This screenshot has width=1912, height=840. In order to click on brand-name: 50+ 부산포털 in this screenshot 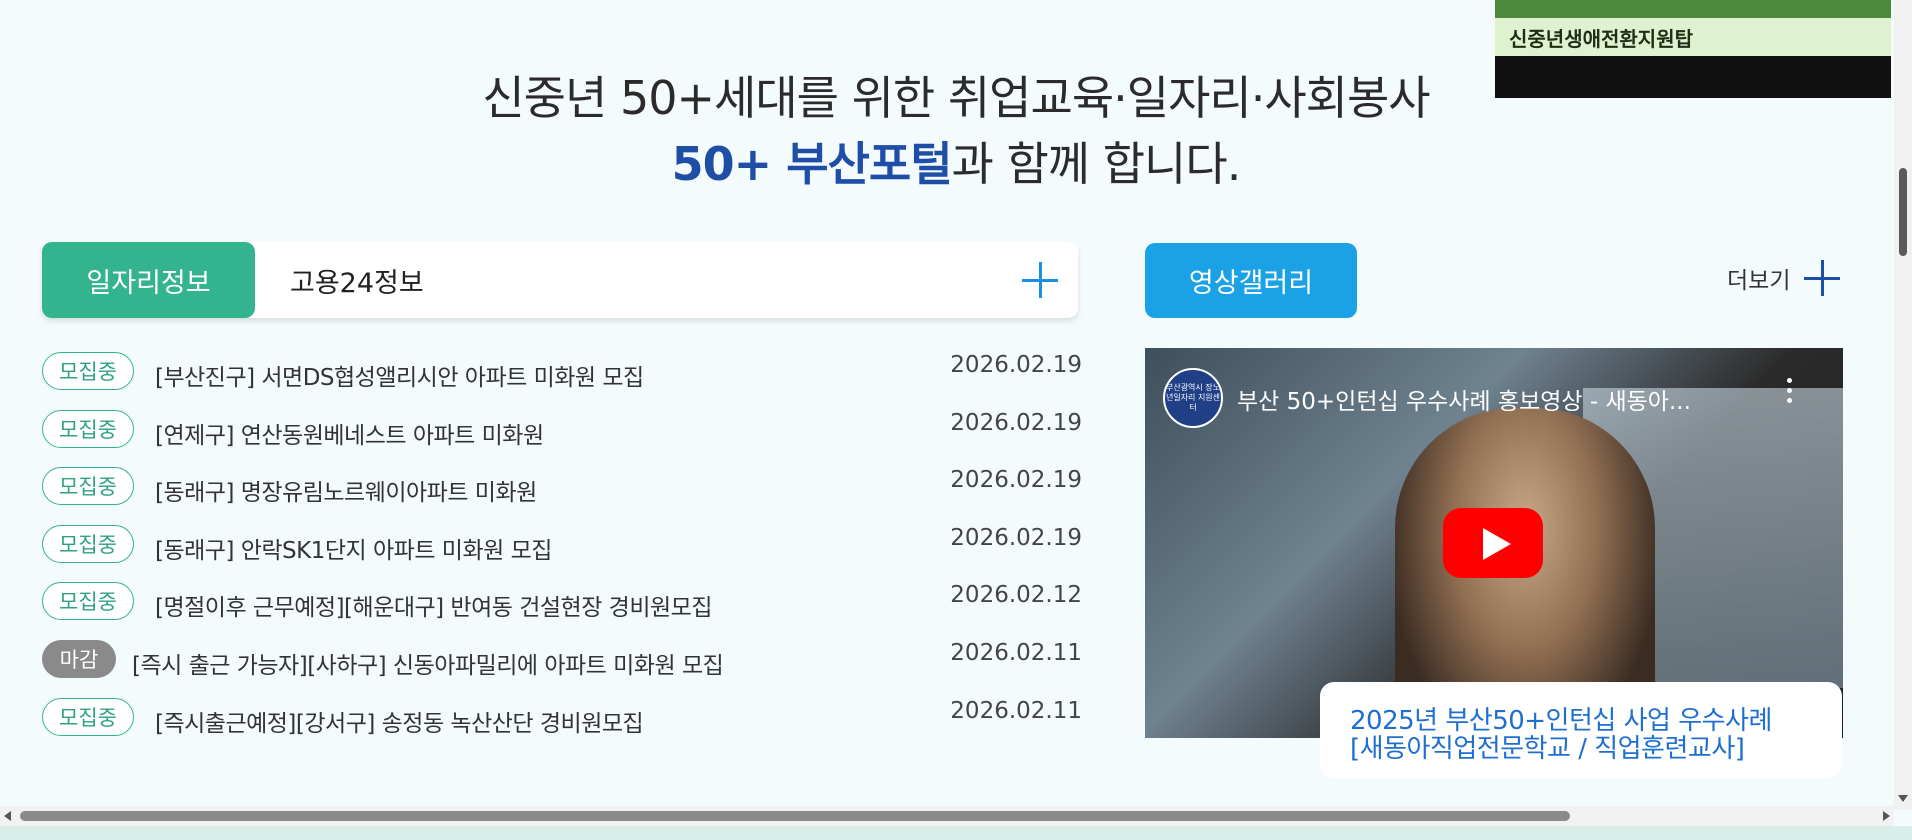, I will do `click(812, 164)`.